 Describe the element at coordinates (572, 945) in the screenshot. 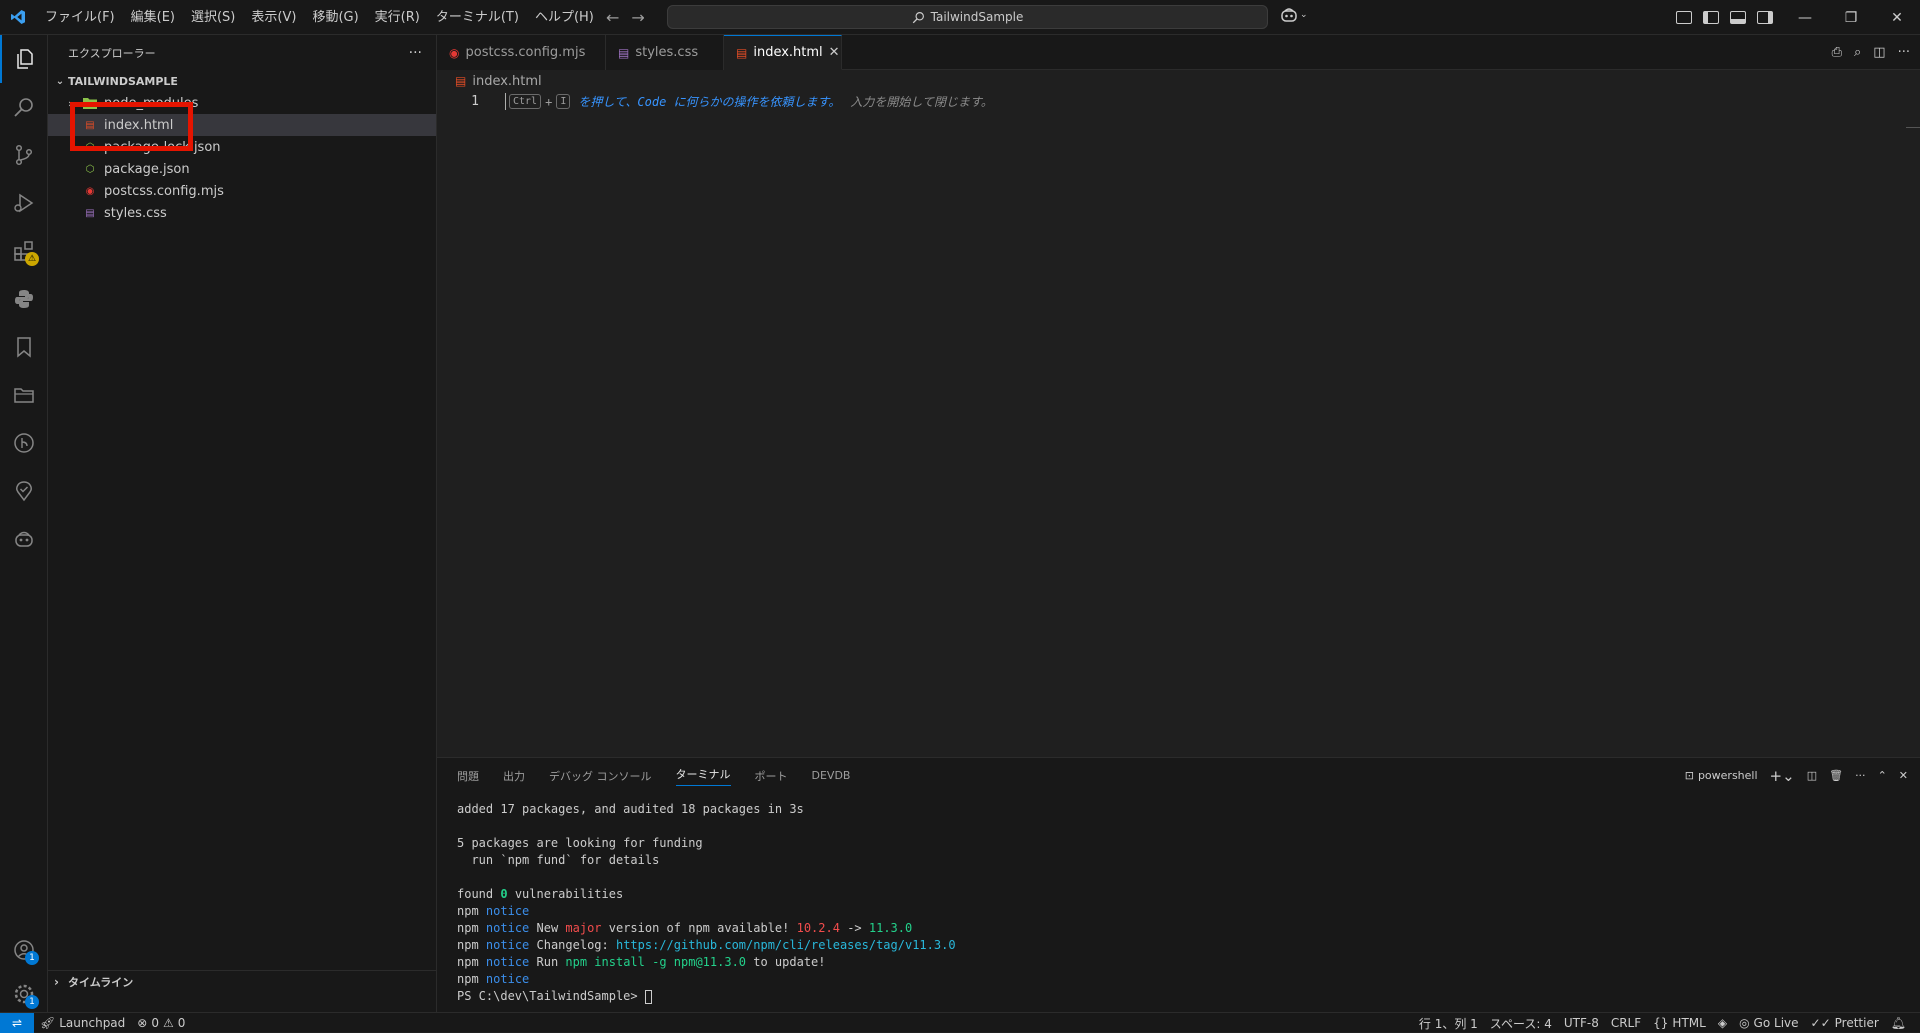

I see `terminal-text: Changelog:` at that location.